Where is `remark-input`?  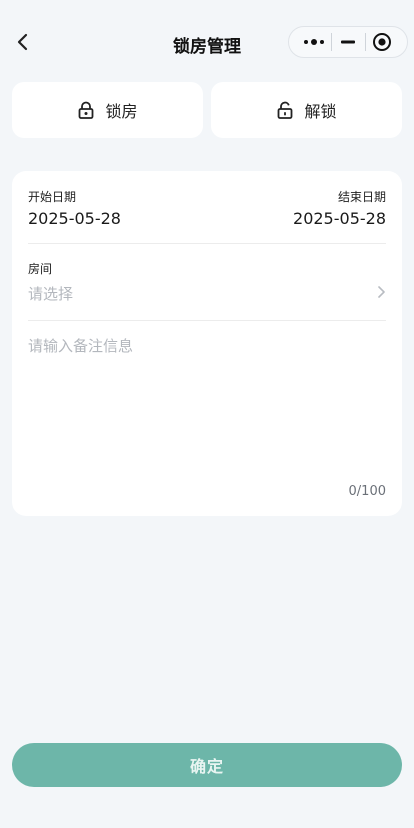 remark-input is located at coordinates (207, 400).